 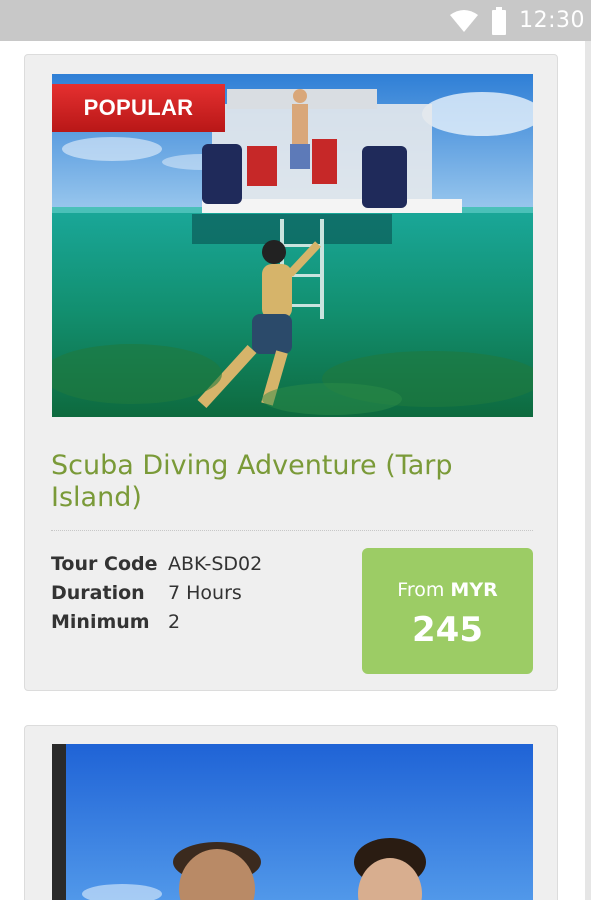 I want to click on detail-row-duration: Duration 7 Hours, so click(x=156, y=592).